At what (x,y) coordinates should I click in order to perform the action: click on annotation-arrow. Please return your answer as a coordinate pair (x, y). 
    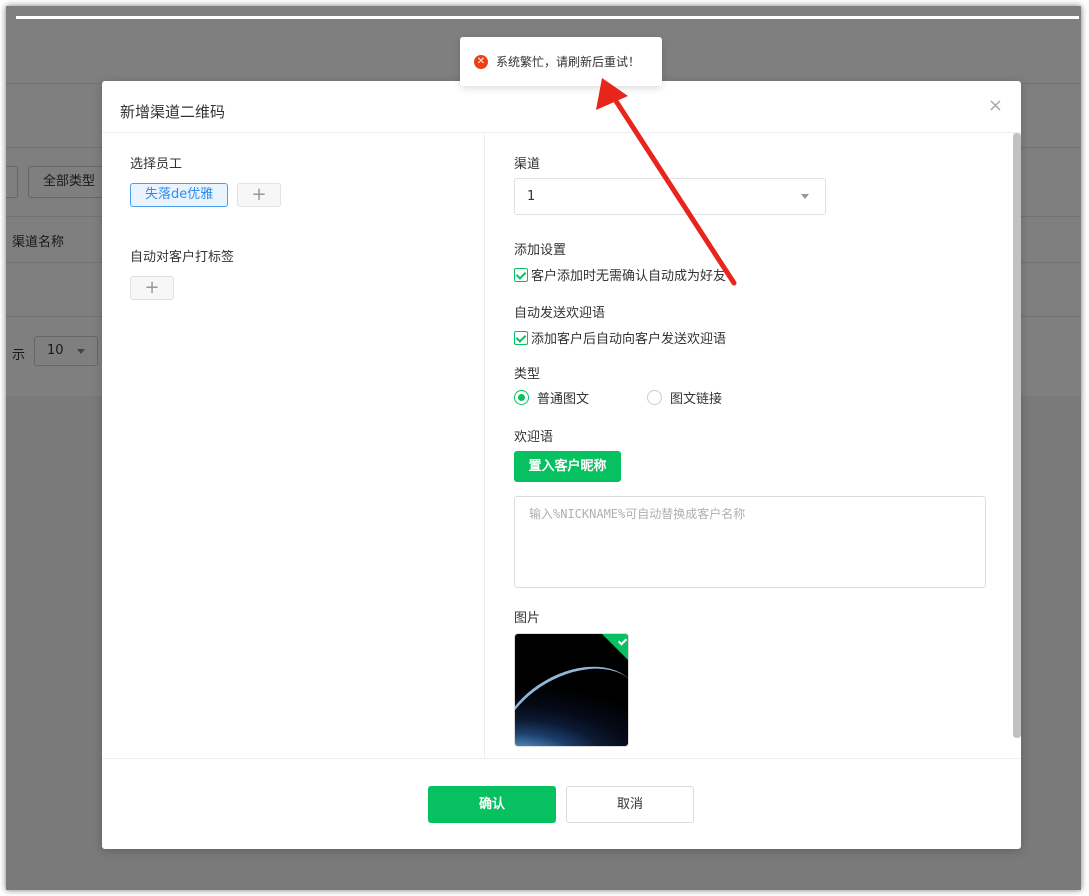
    Looking at the image, I should click on (666, 182).